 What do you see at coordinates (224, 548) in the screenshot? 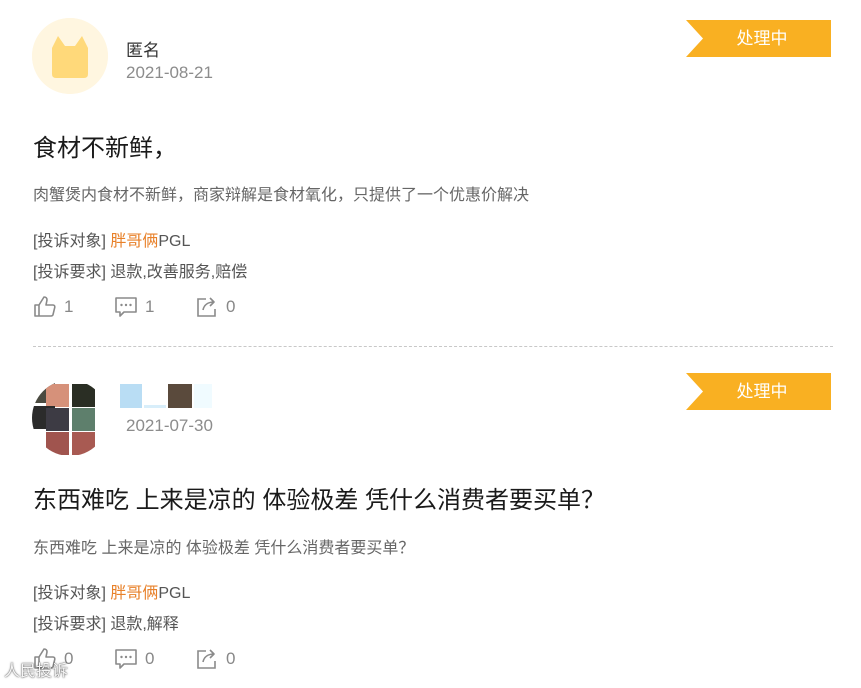
I see `complaint-description: 东西难吃 上来是凉的 体验极差 凭什么消费者要买单？` at bounding box center [224, 548].